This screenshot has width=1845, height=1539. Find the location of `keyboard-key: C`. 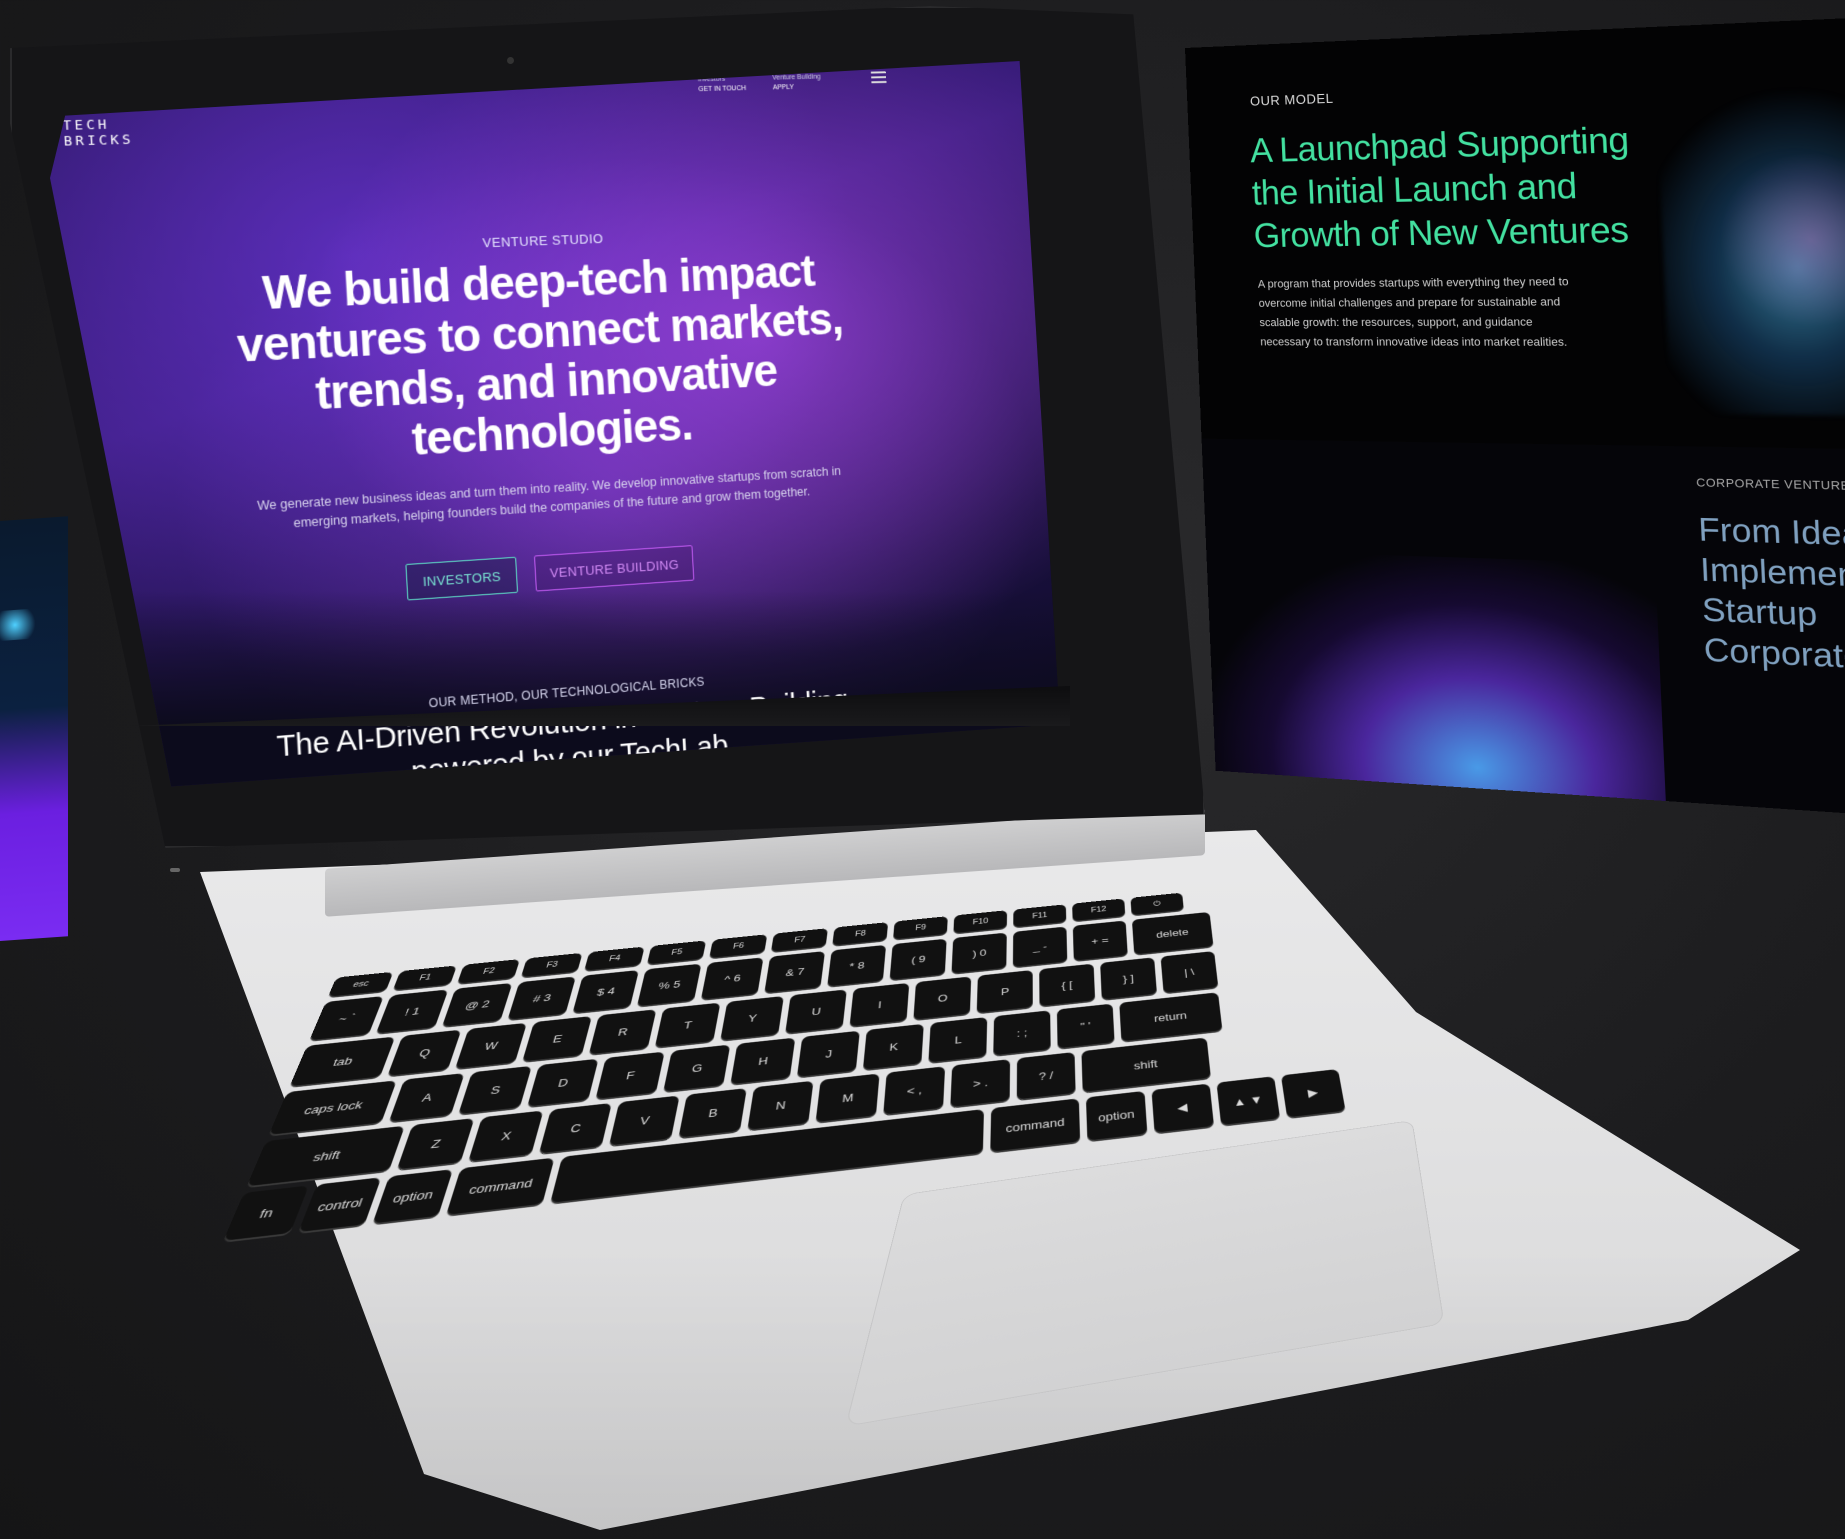

keyboard-key: C is located at coordinates (575, 1128).